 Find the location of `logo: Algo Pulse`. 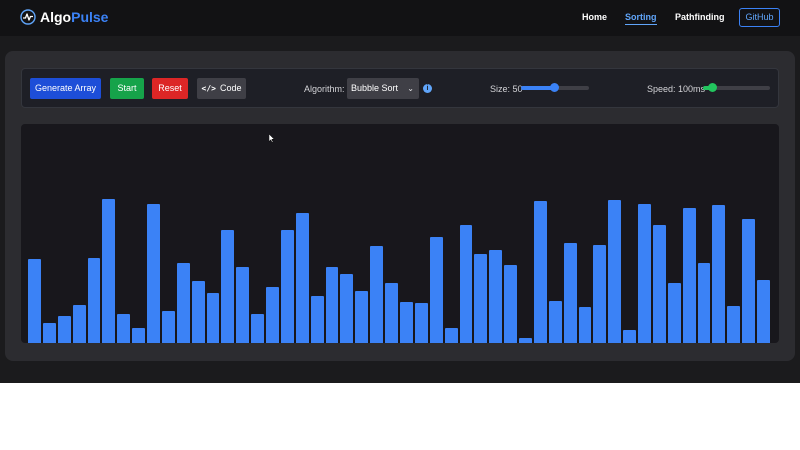

logo: Algo Pulse is located at coordinates (64, 17).